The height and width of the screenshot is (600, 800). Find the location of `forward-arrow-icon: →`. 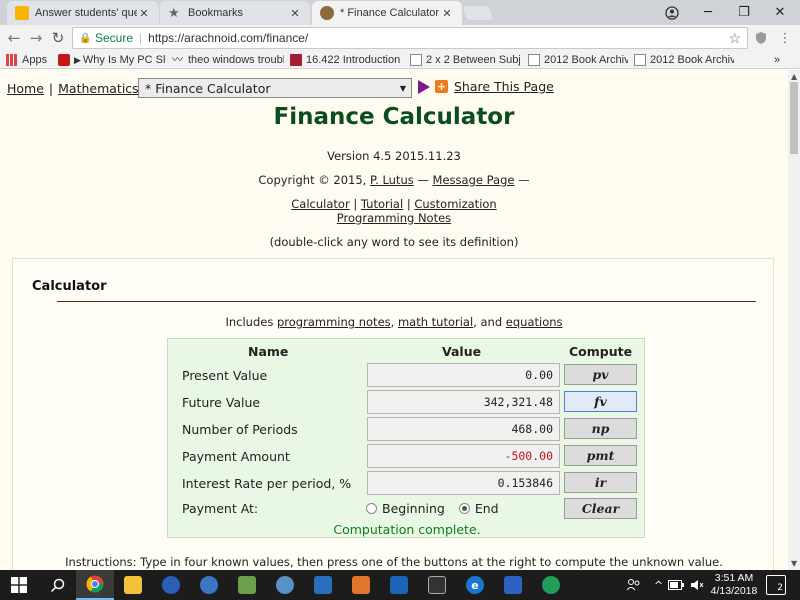

forward-arrow-icon: → is located at coordinates (36, 38).